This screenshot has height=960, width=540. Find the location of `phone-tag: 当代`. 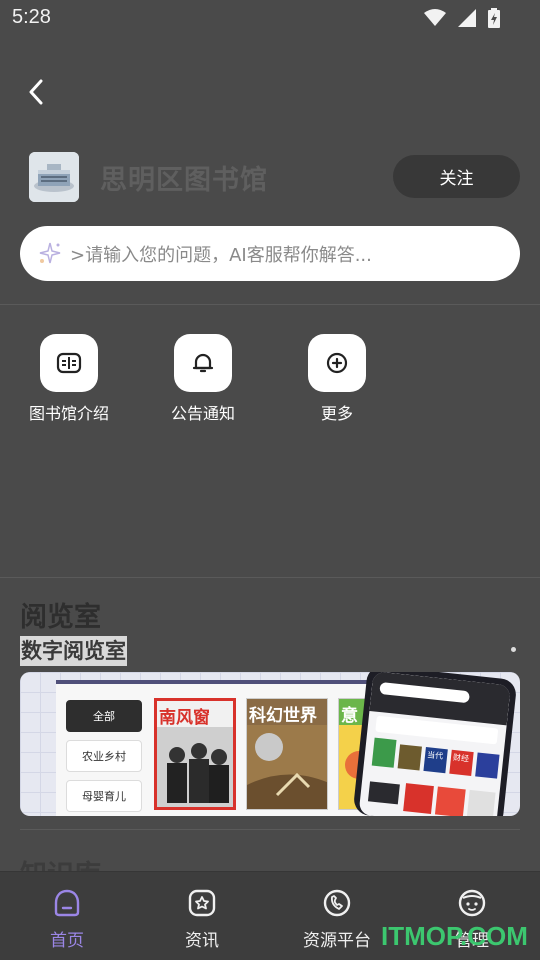

phone-tag: 当代 is located at coordinates (435, 755).